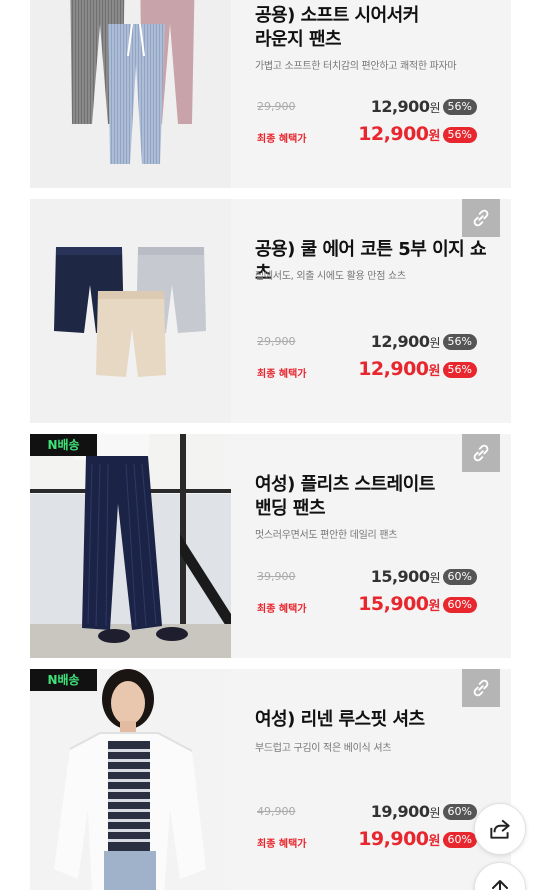 The width and height of the screenshot is (540, 890). Describe the element at coordinates (276, 576) in the screenshot. I see `original-price: 39,900` at that location.